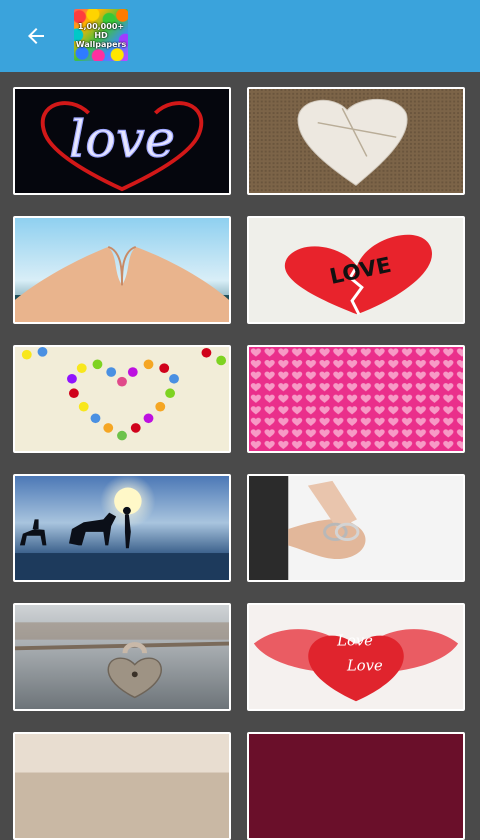 The width and height of the screenshot is (480, 840). What do you see at coordinates (122, 399) in the screenshot?
I see `wallpaper-tile-candy-heart` at bounding box center [122, 399].